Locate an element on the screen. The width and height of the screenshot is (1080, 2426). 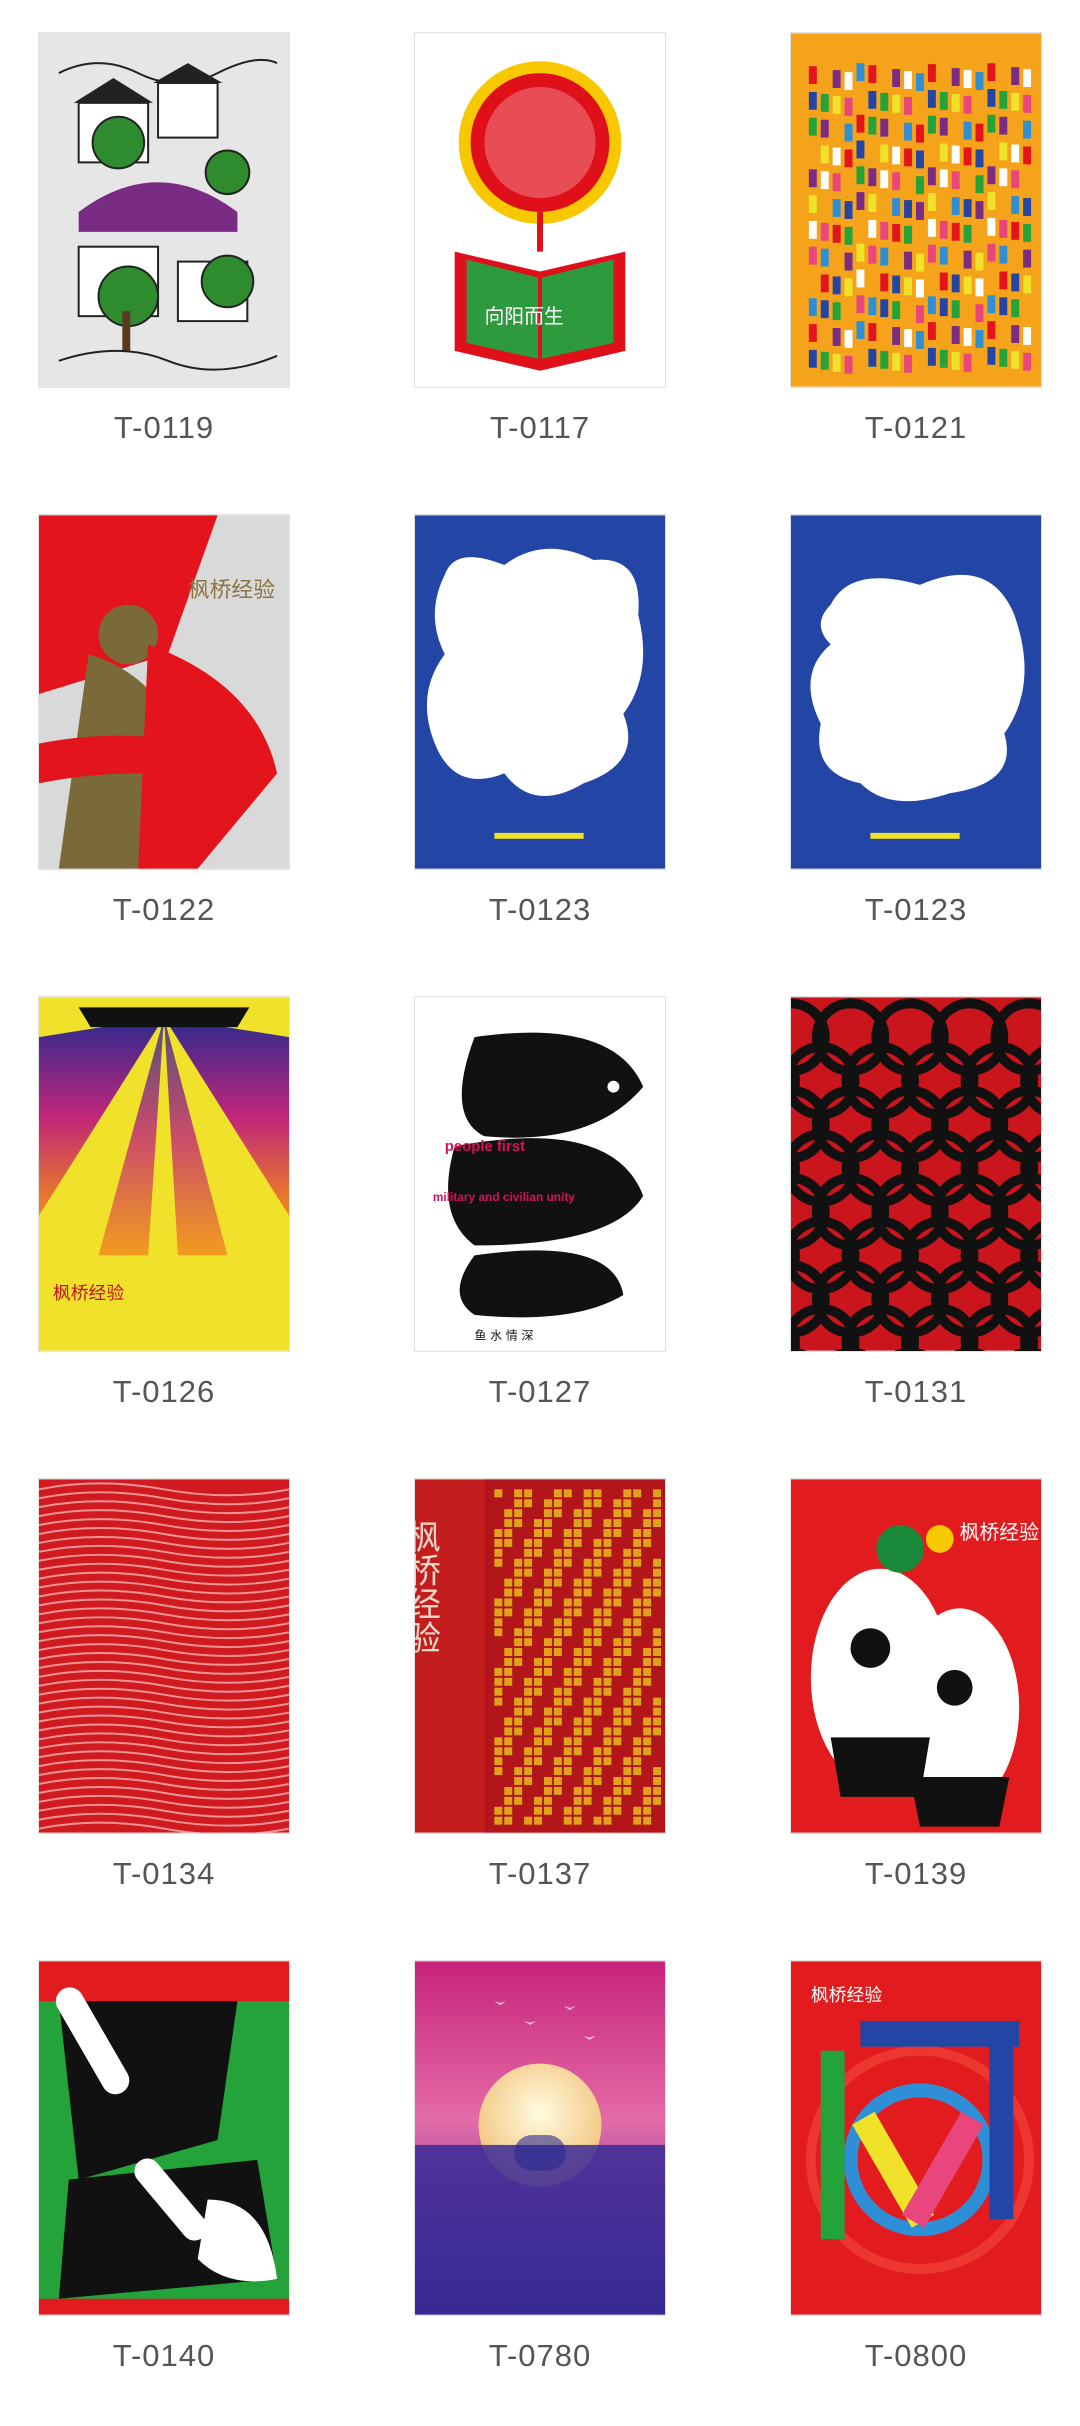
poster-art-rays: 枫桥经验 is located at coordinates (164, 1174).